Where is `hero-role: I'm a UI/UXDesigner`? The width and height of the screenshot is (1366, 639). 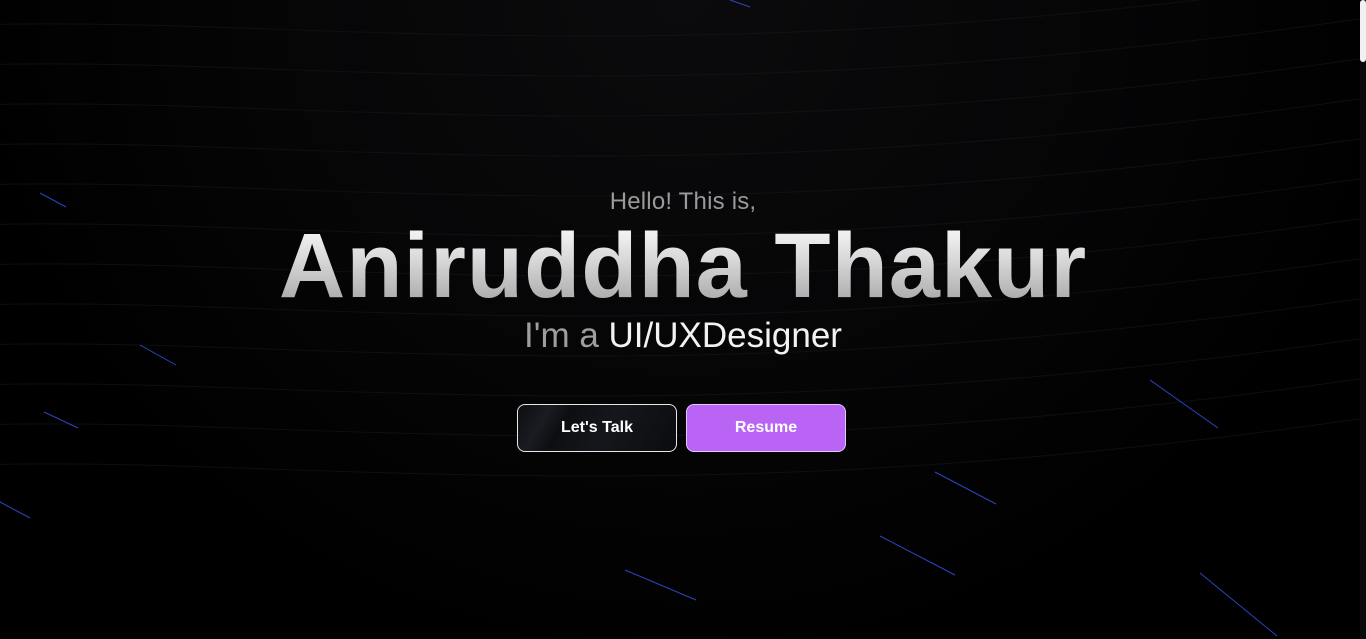 hero-role: I'm a UI/UXDesigner is located at coordinates (683, 336).